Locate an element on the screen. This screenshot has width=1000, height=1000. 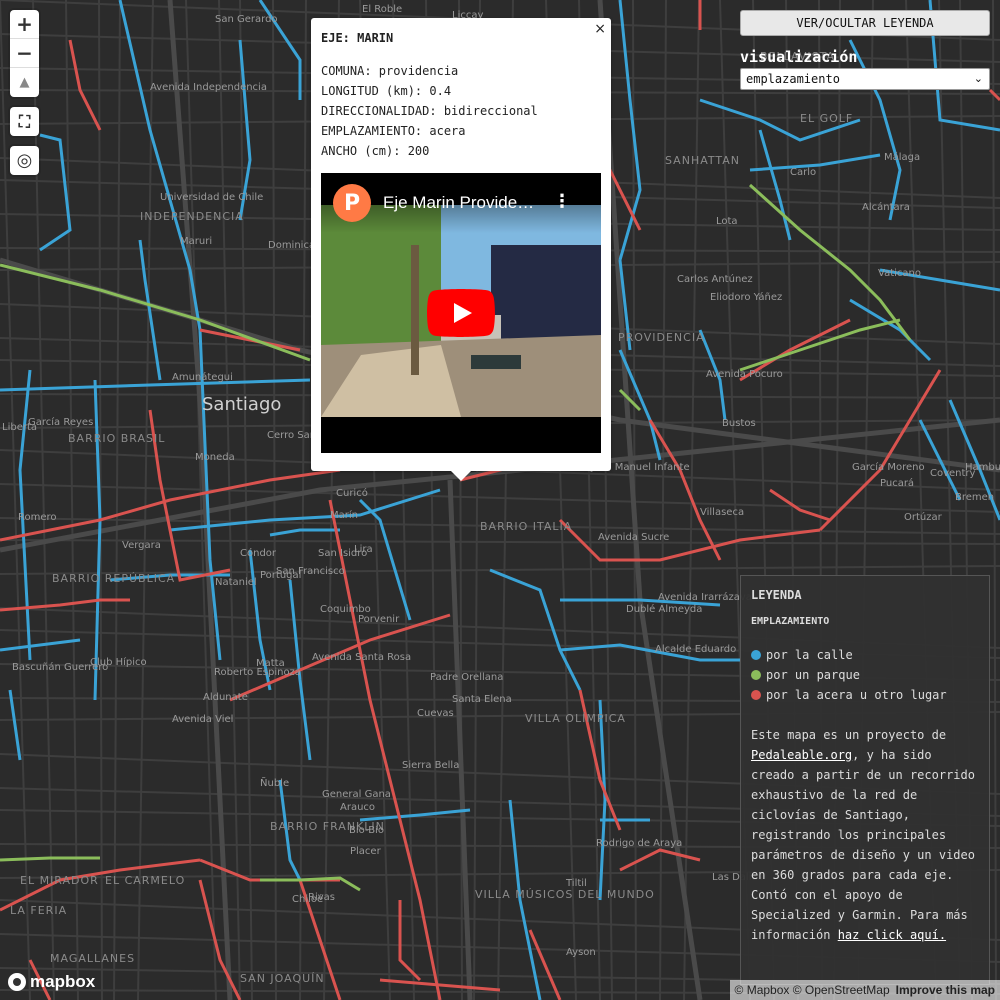
district-label: MAGALLANES is located at coordinates (92, 958).